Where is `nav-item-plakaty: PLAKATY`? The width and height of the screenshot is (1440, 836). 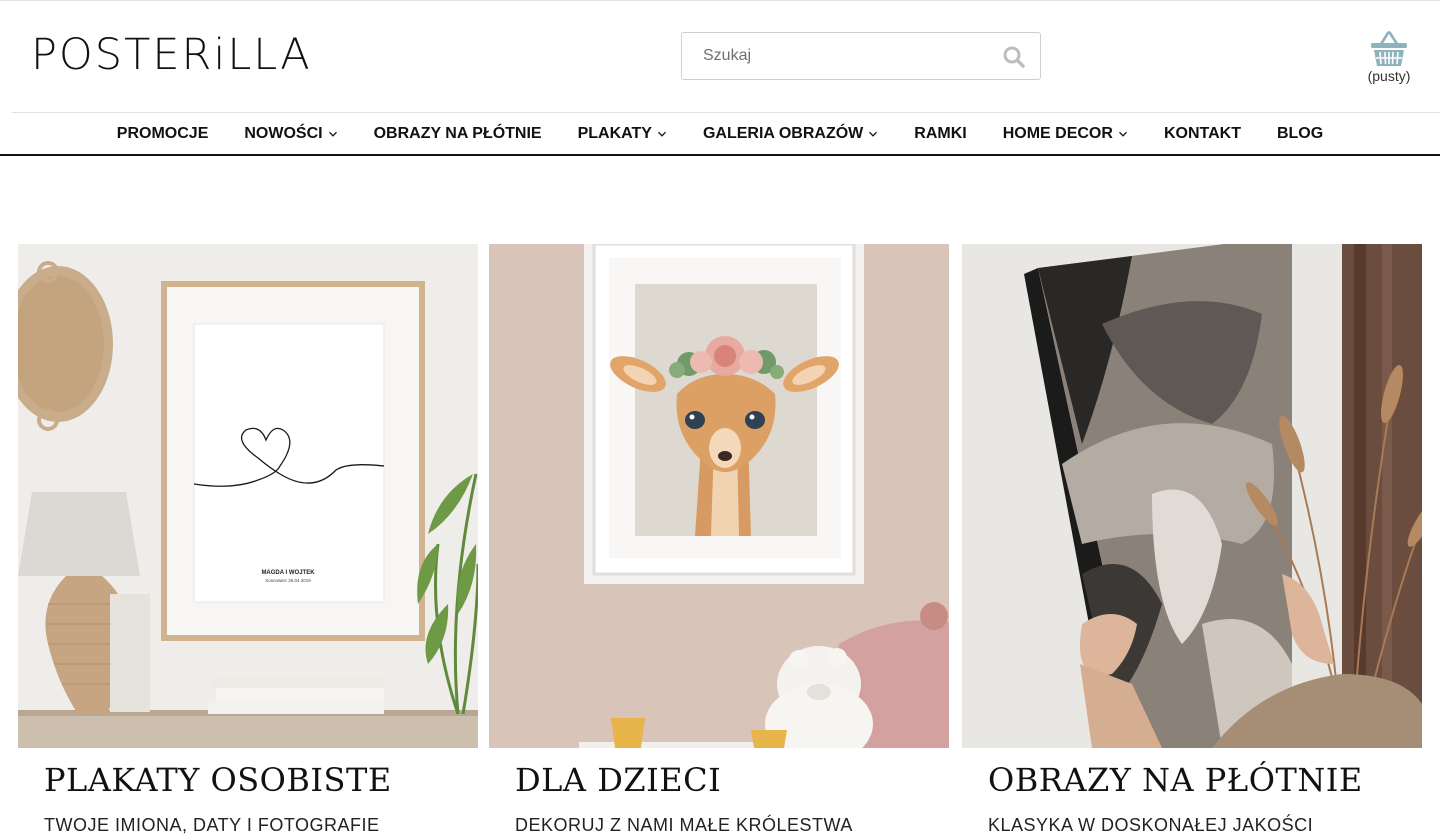
nav-item-plakaty: PLAKATY is located at coordinates (622, 134).